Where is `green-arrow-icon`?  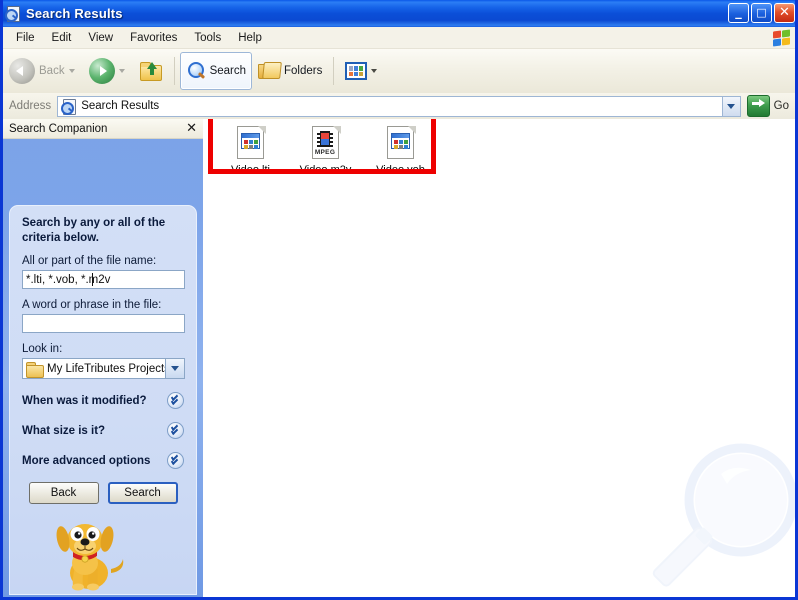
green-arrow-icon is located at coordinates (758, 106).